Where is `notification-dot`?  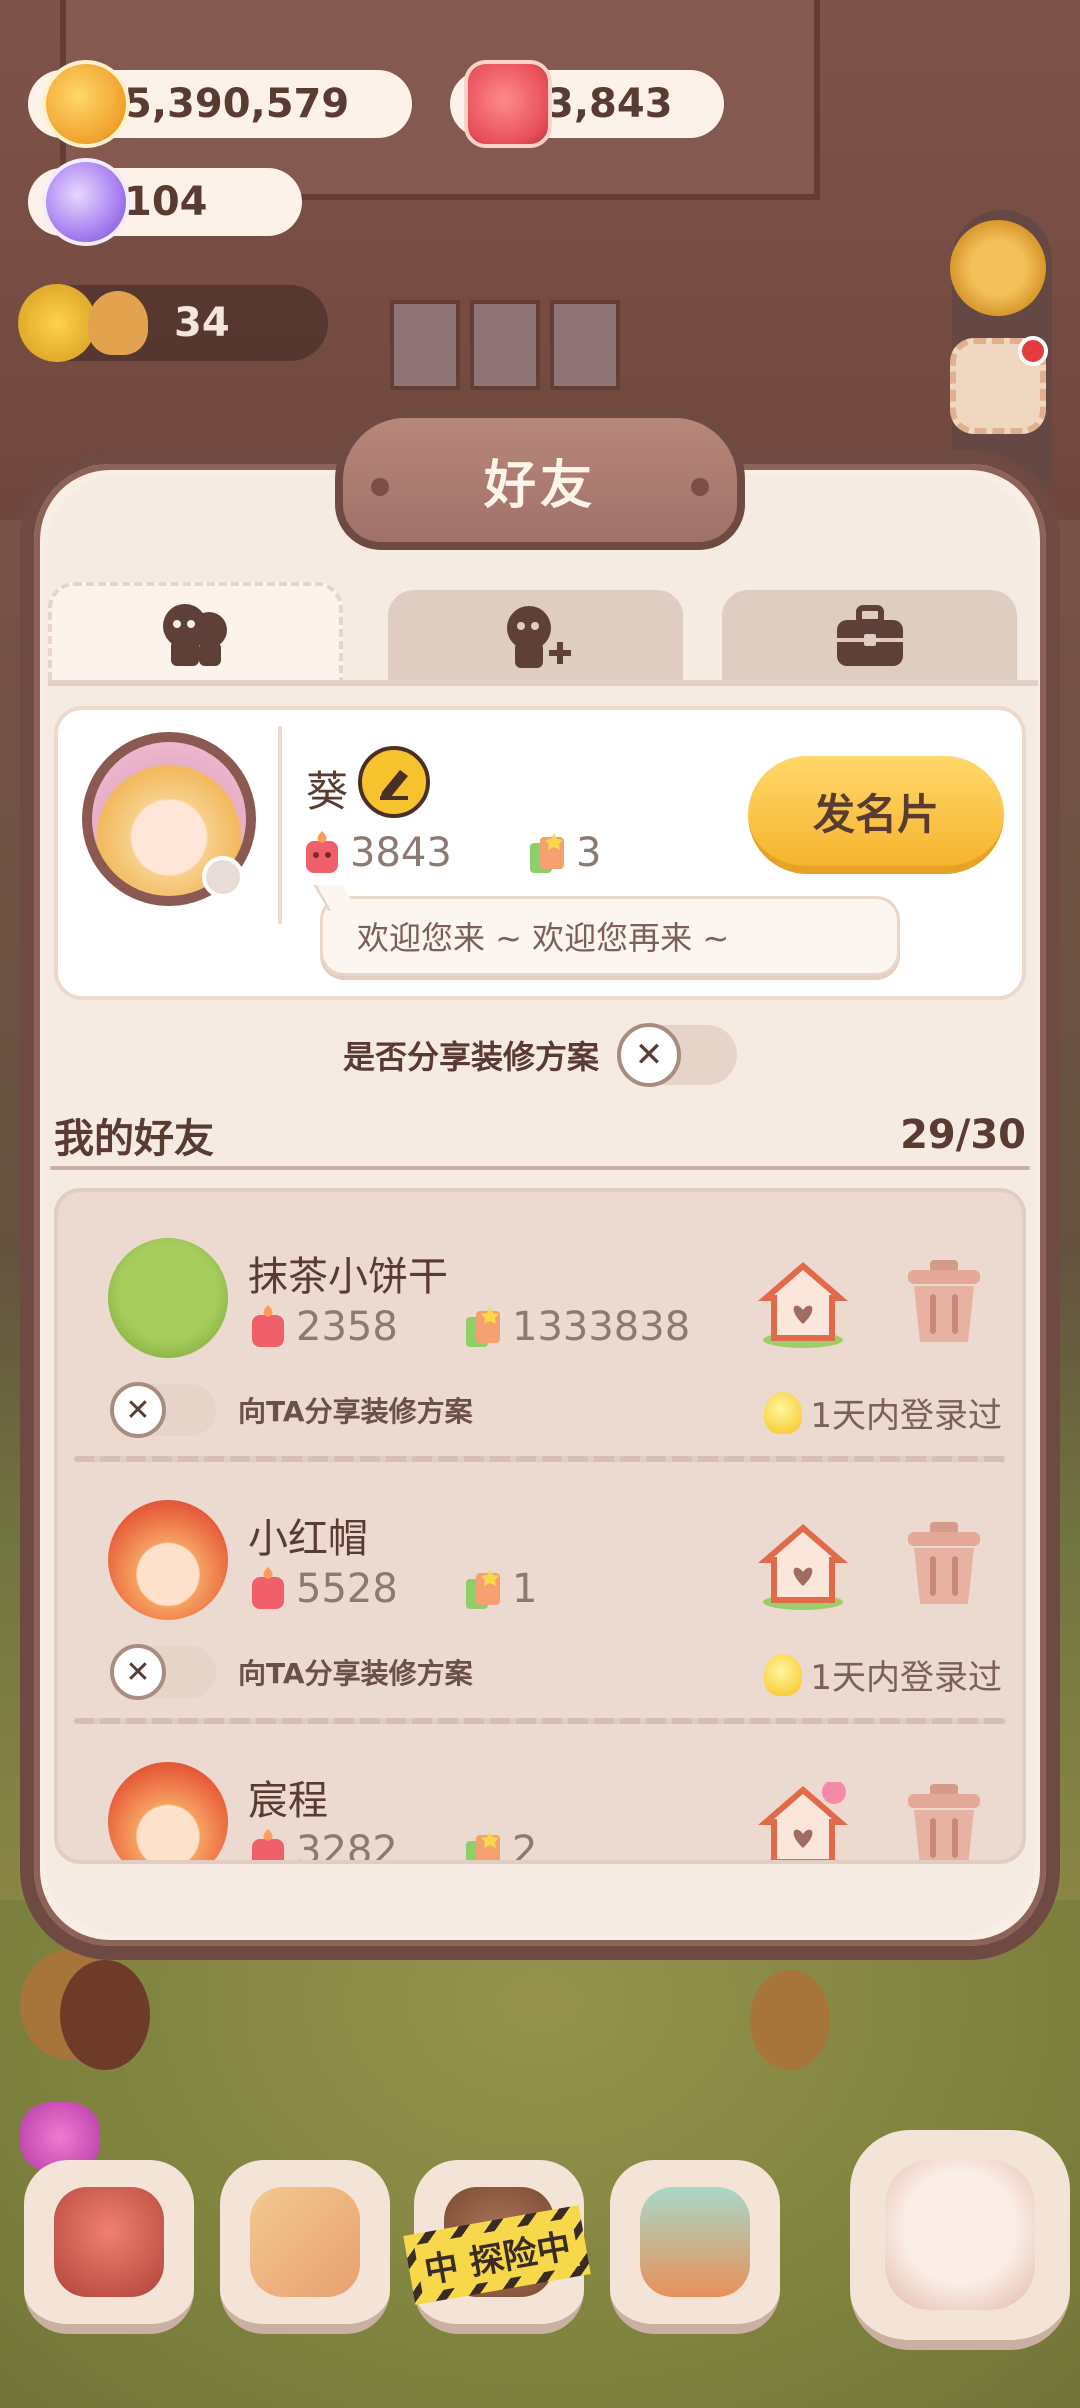 notification-dot is located at coordinates (1033, 351).